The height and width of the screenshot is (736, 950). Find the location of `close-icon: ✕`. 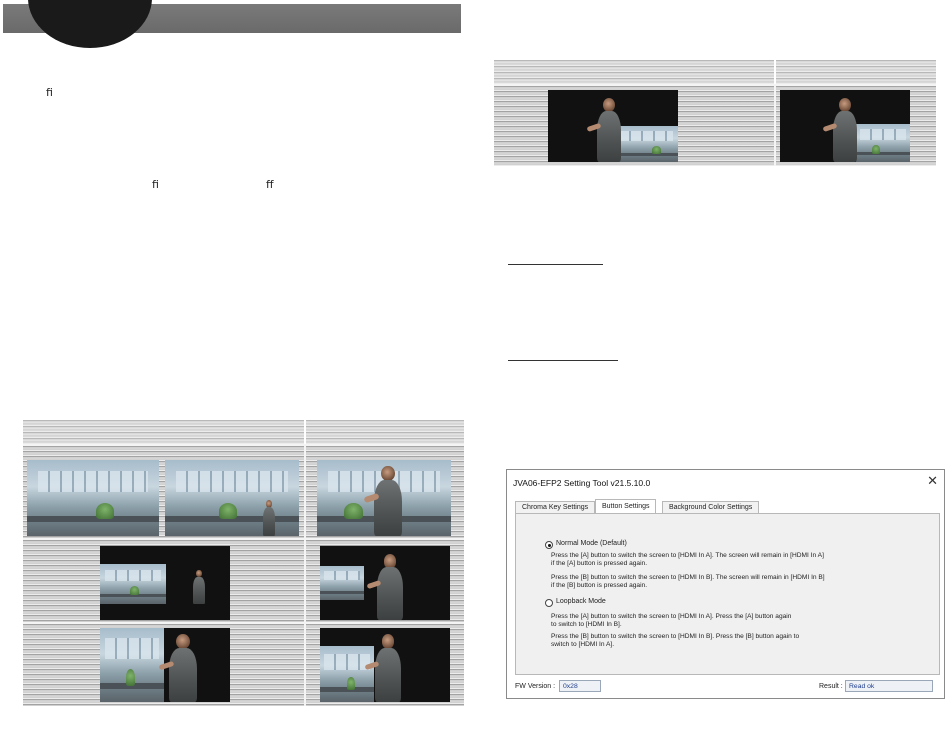

close-icon: ✕ is located at coordinates (932, 481).